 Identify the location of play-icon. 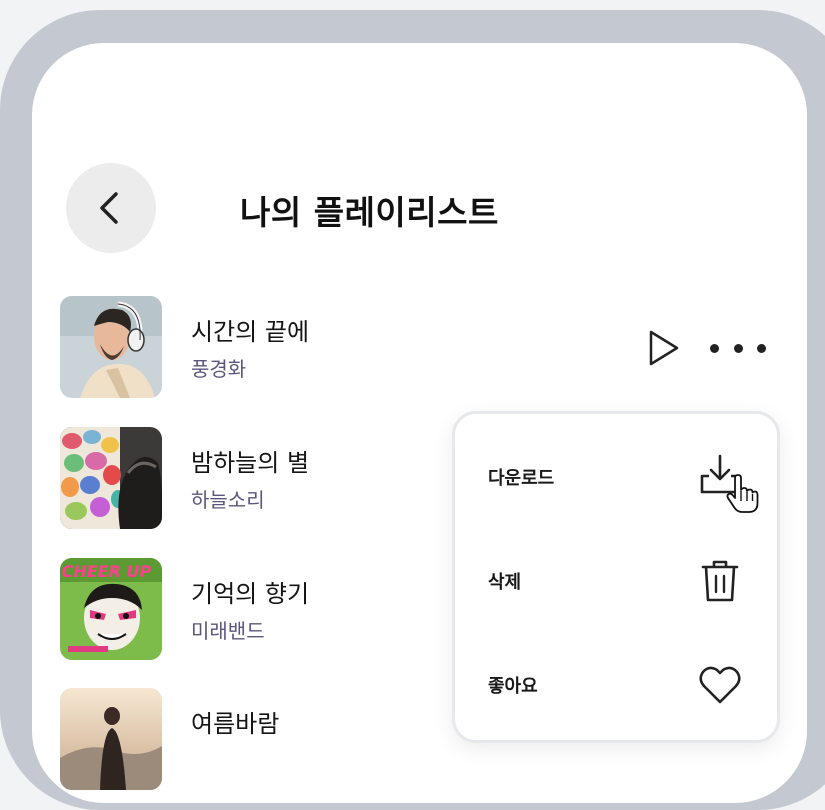
(664, 348).